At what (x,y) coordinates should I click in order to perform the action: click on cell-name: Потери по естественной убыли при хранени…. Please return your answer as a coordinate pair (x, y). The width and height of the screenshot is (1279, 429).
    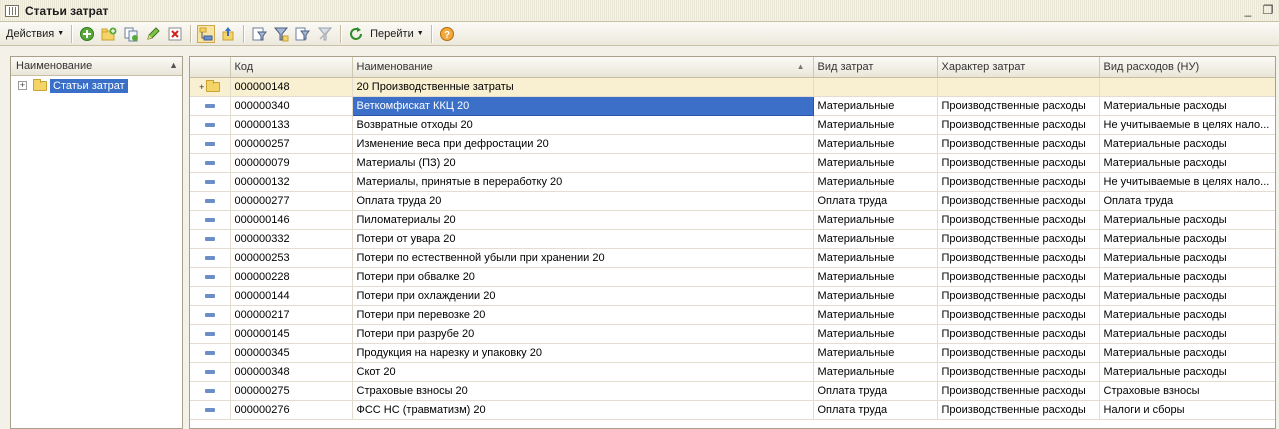
    Looking at the image, I should click on (583, 258).